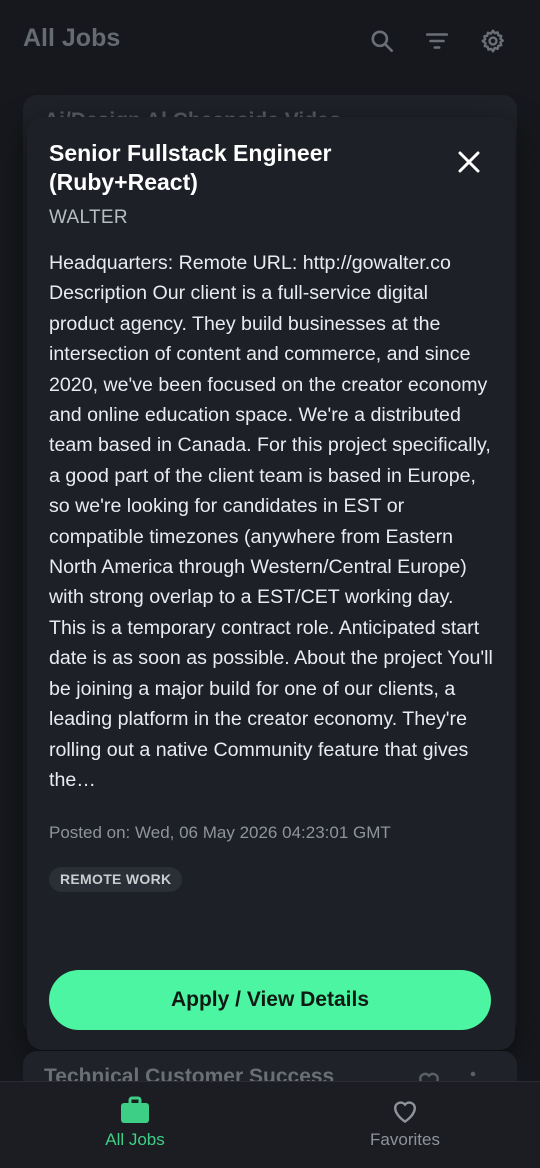 This screenshot has height=1168, width=540. I want to click on search-icon, so click(382, 41).